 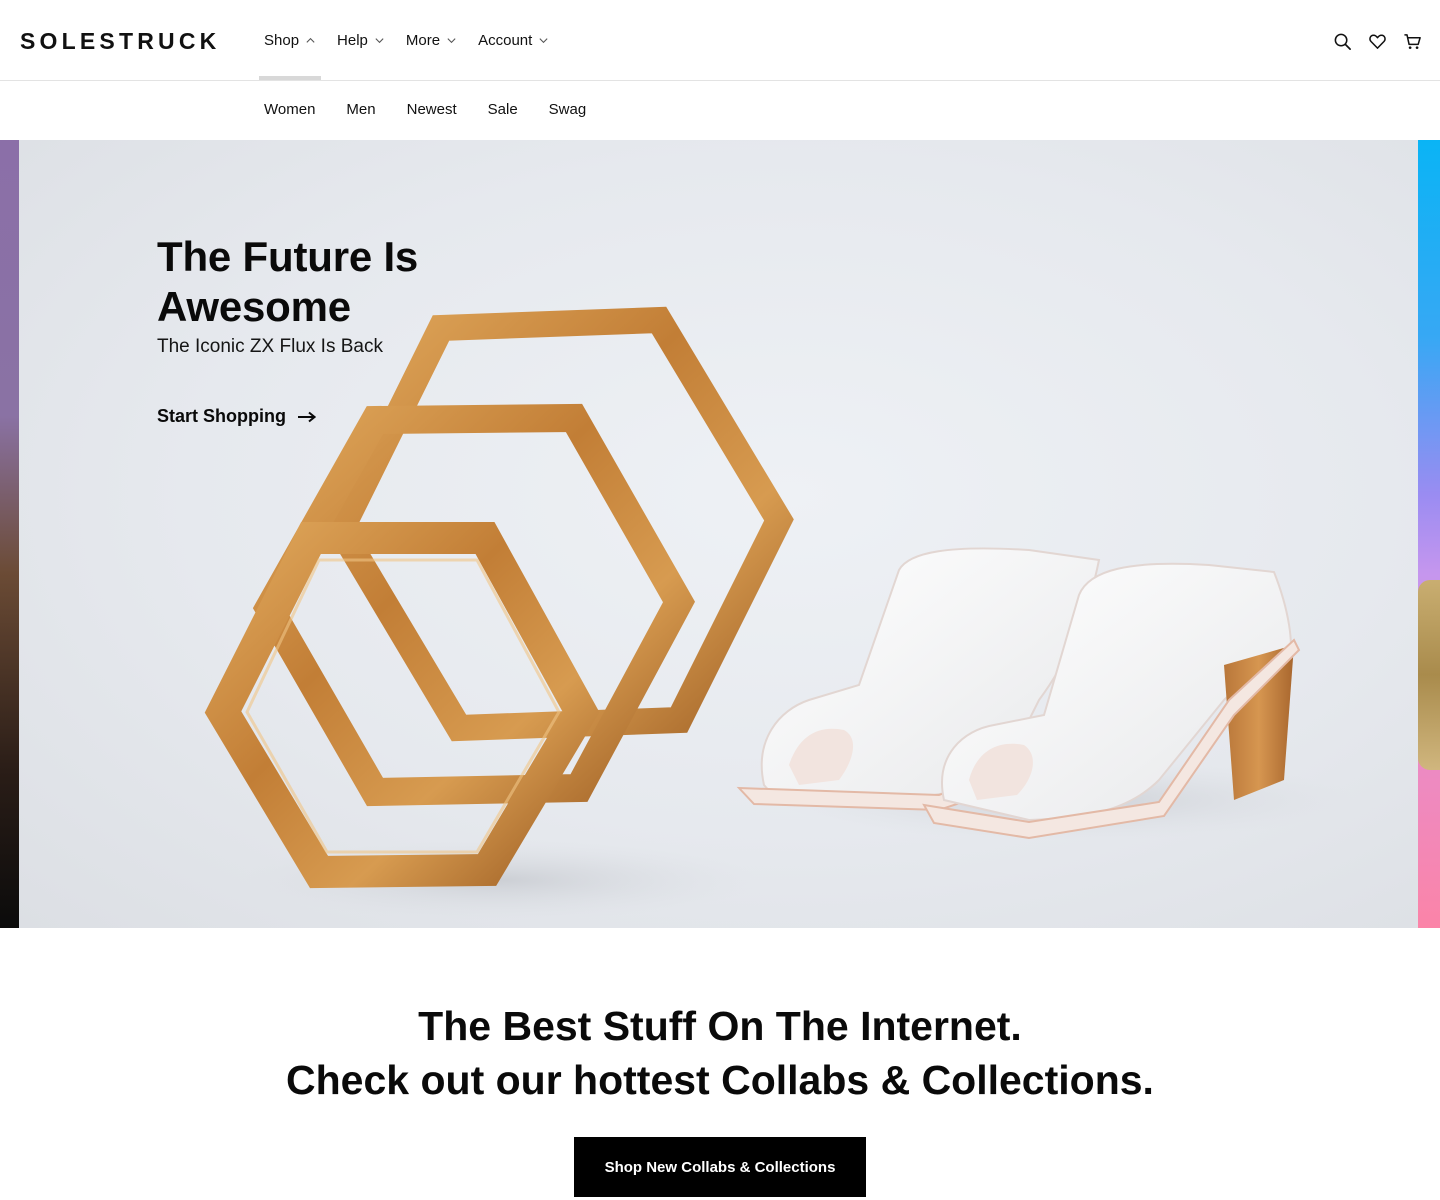 I want to click on subnav-item-swag: Swag, so click(x=568, y=109).